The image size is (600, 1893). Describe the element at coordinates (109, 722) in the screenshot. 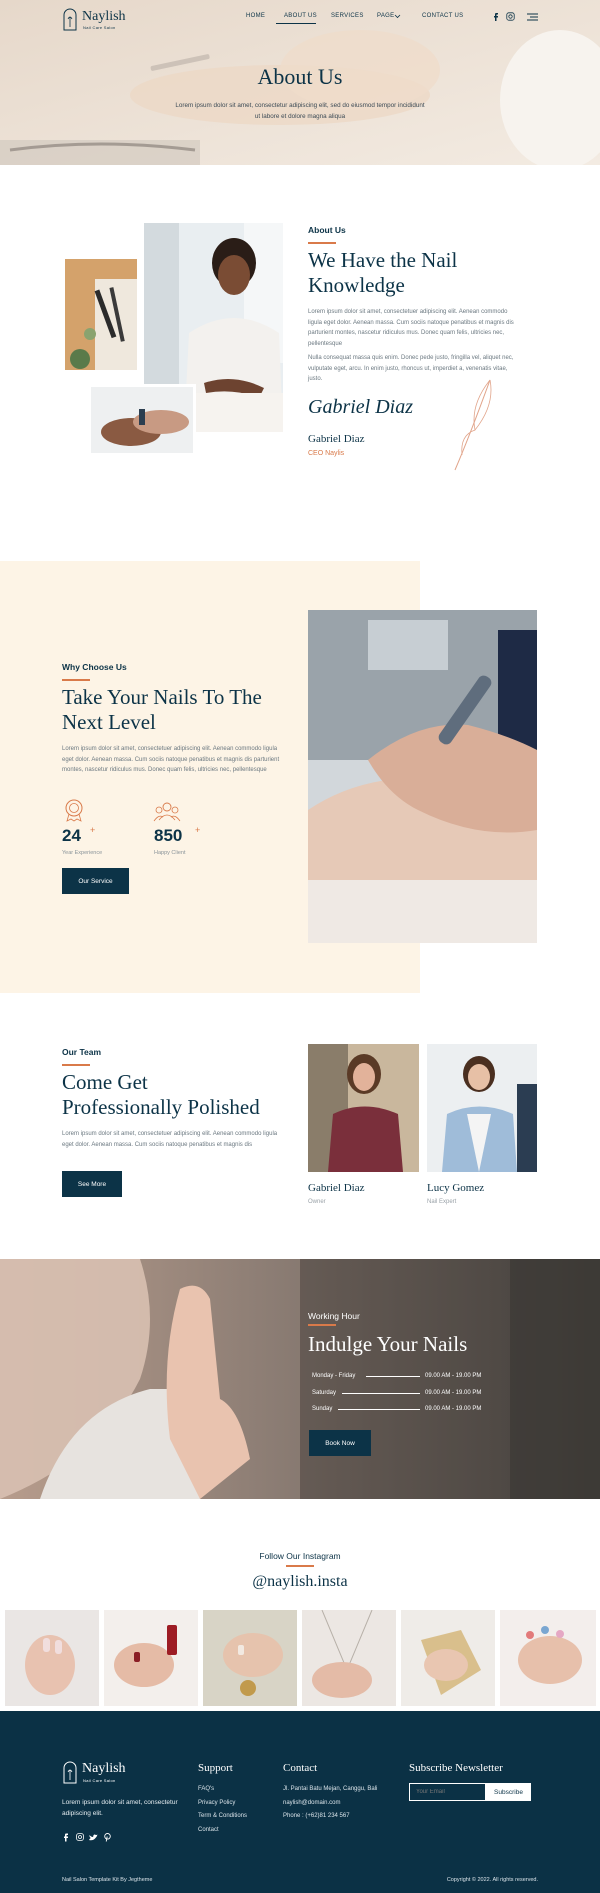

I see `why-heading-line2: Next Level` at that location.